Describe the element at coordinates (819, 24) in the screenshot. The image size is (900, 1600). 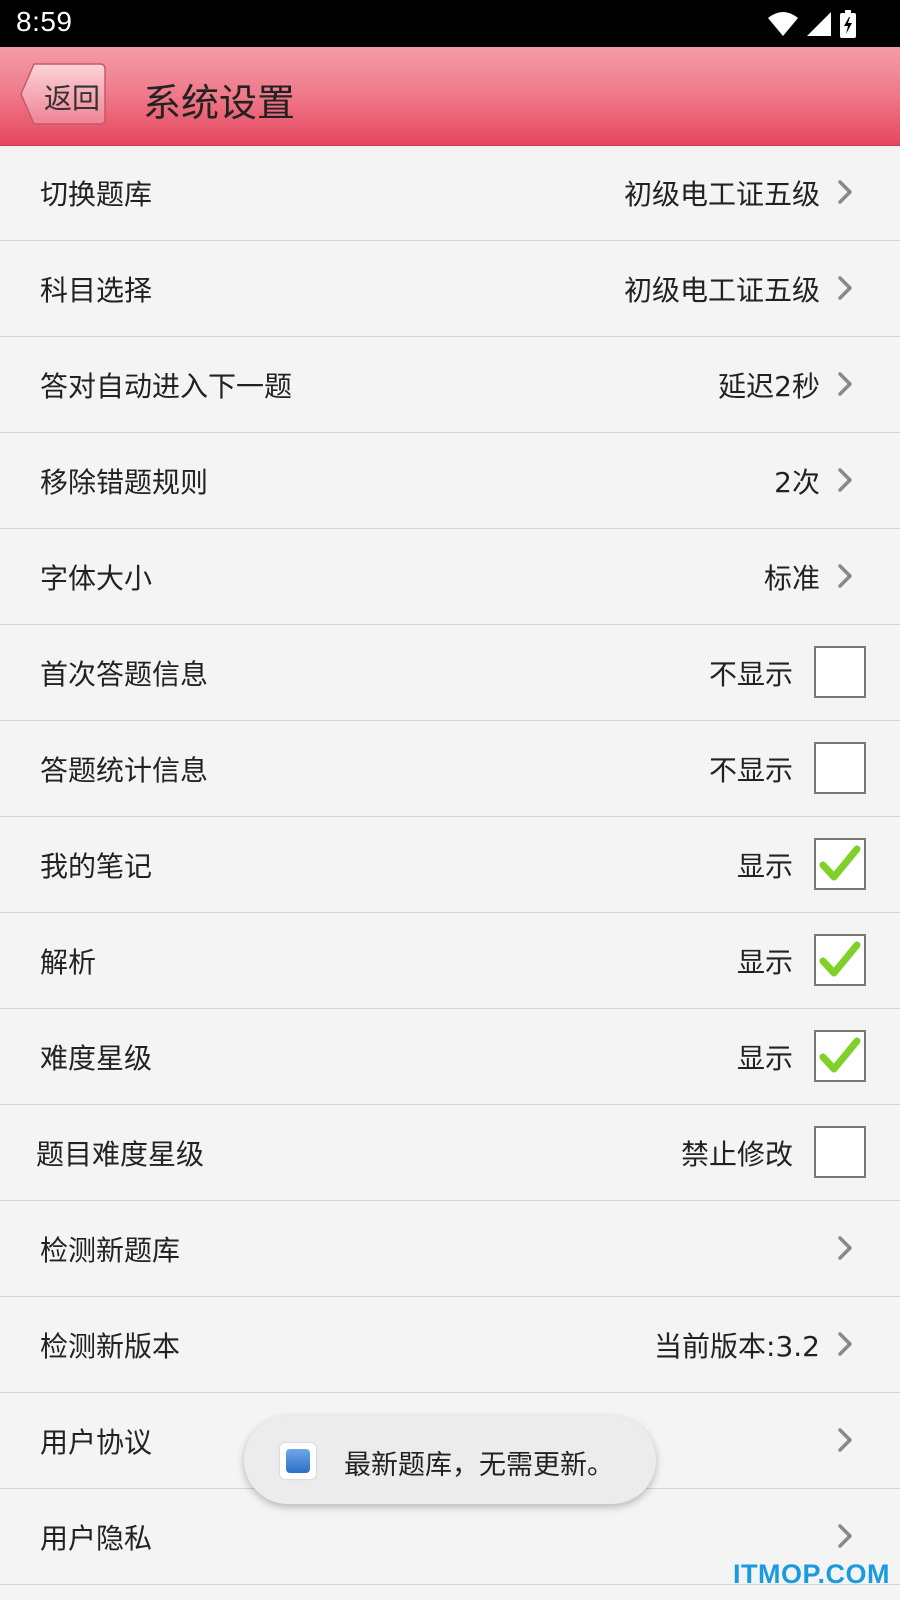
I see `cellular-signal-icon` at that location.